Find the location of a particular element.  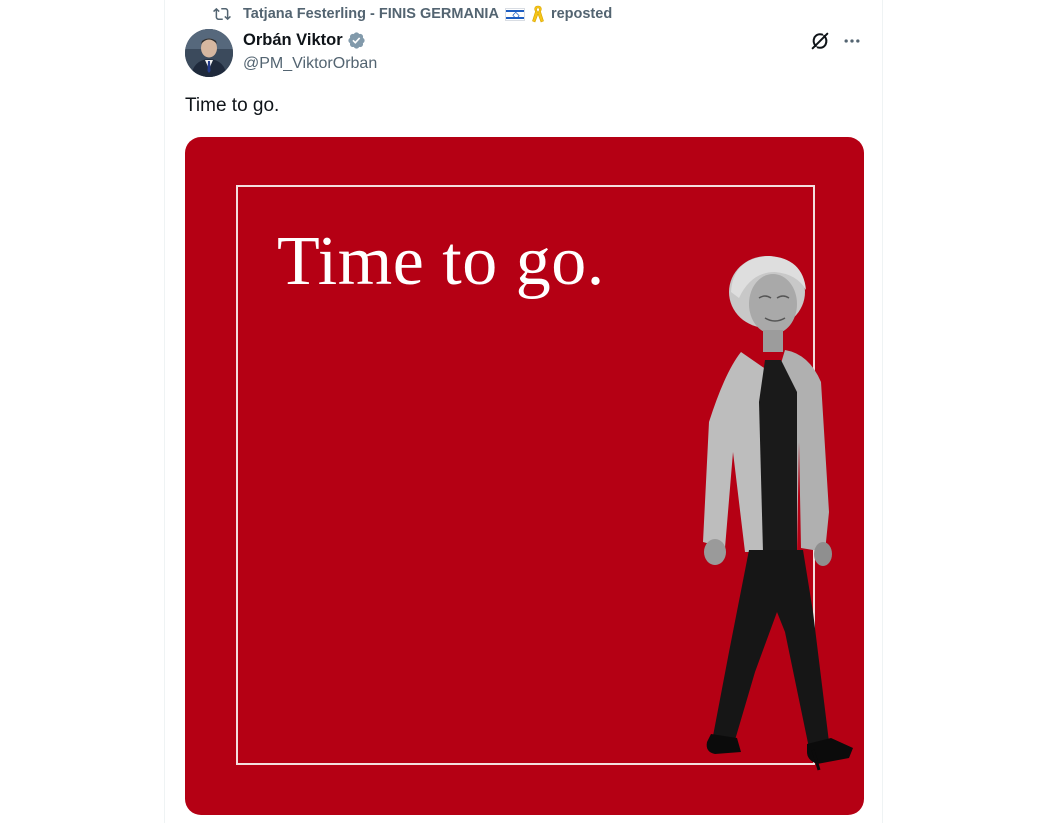

avatar is located at coordinates (209, 53).